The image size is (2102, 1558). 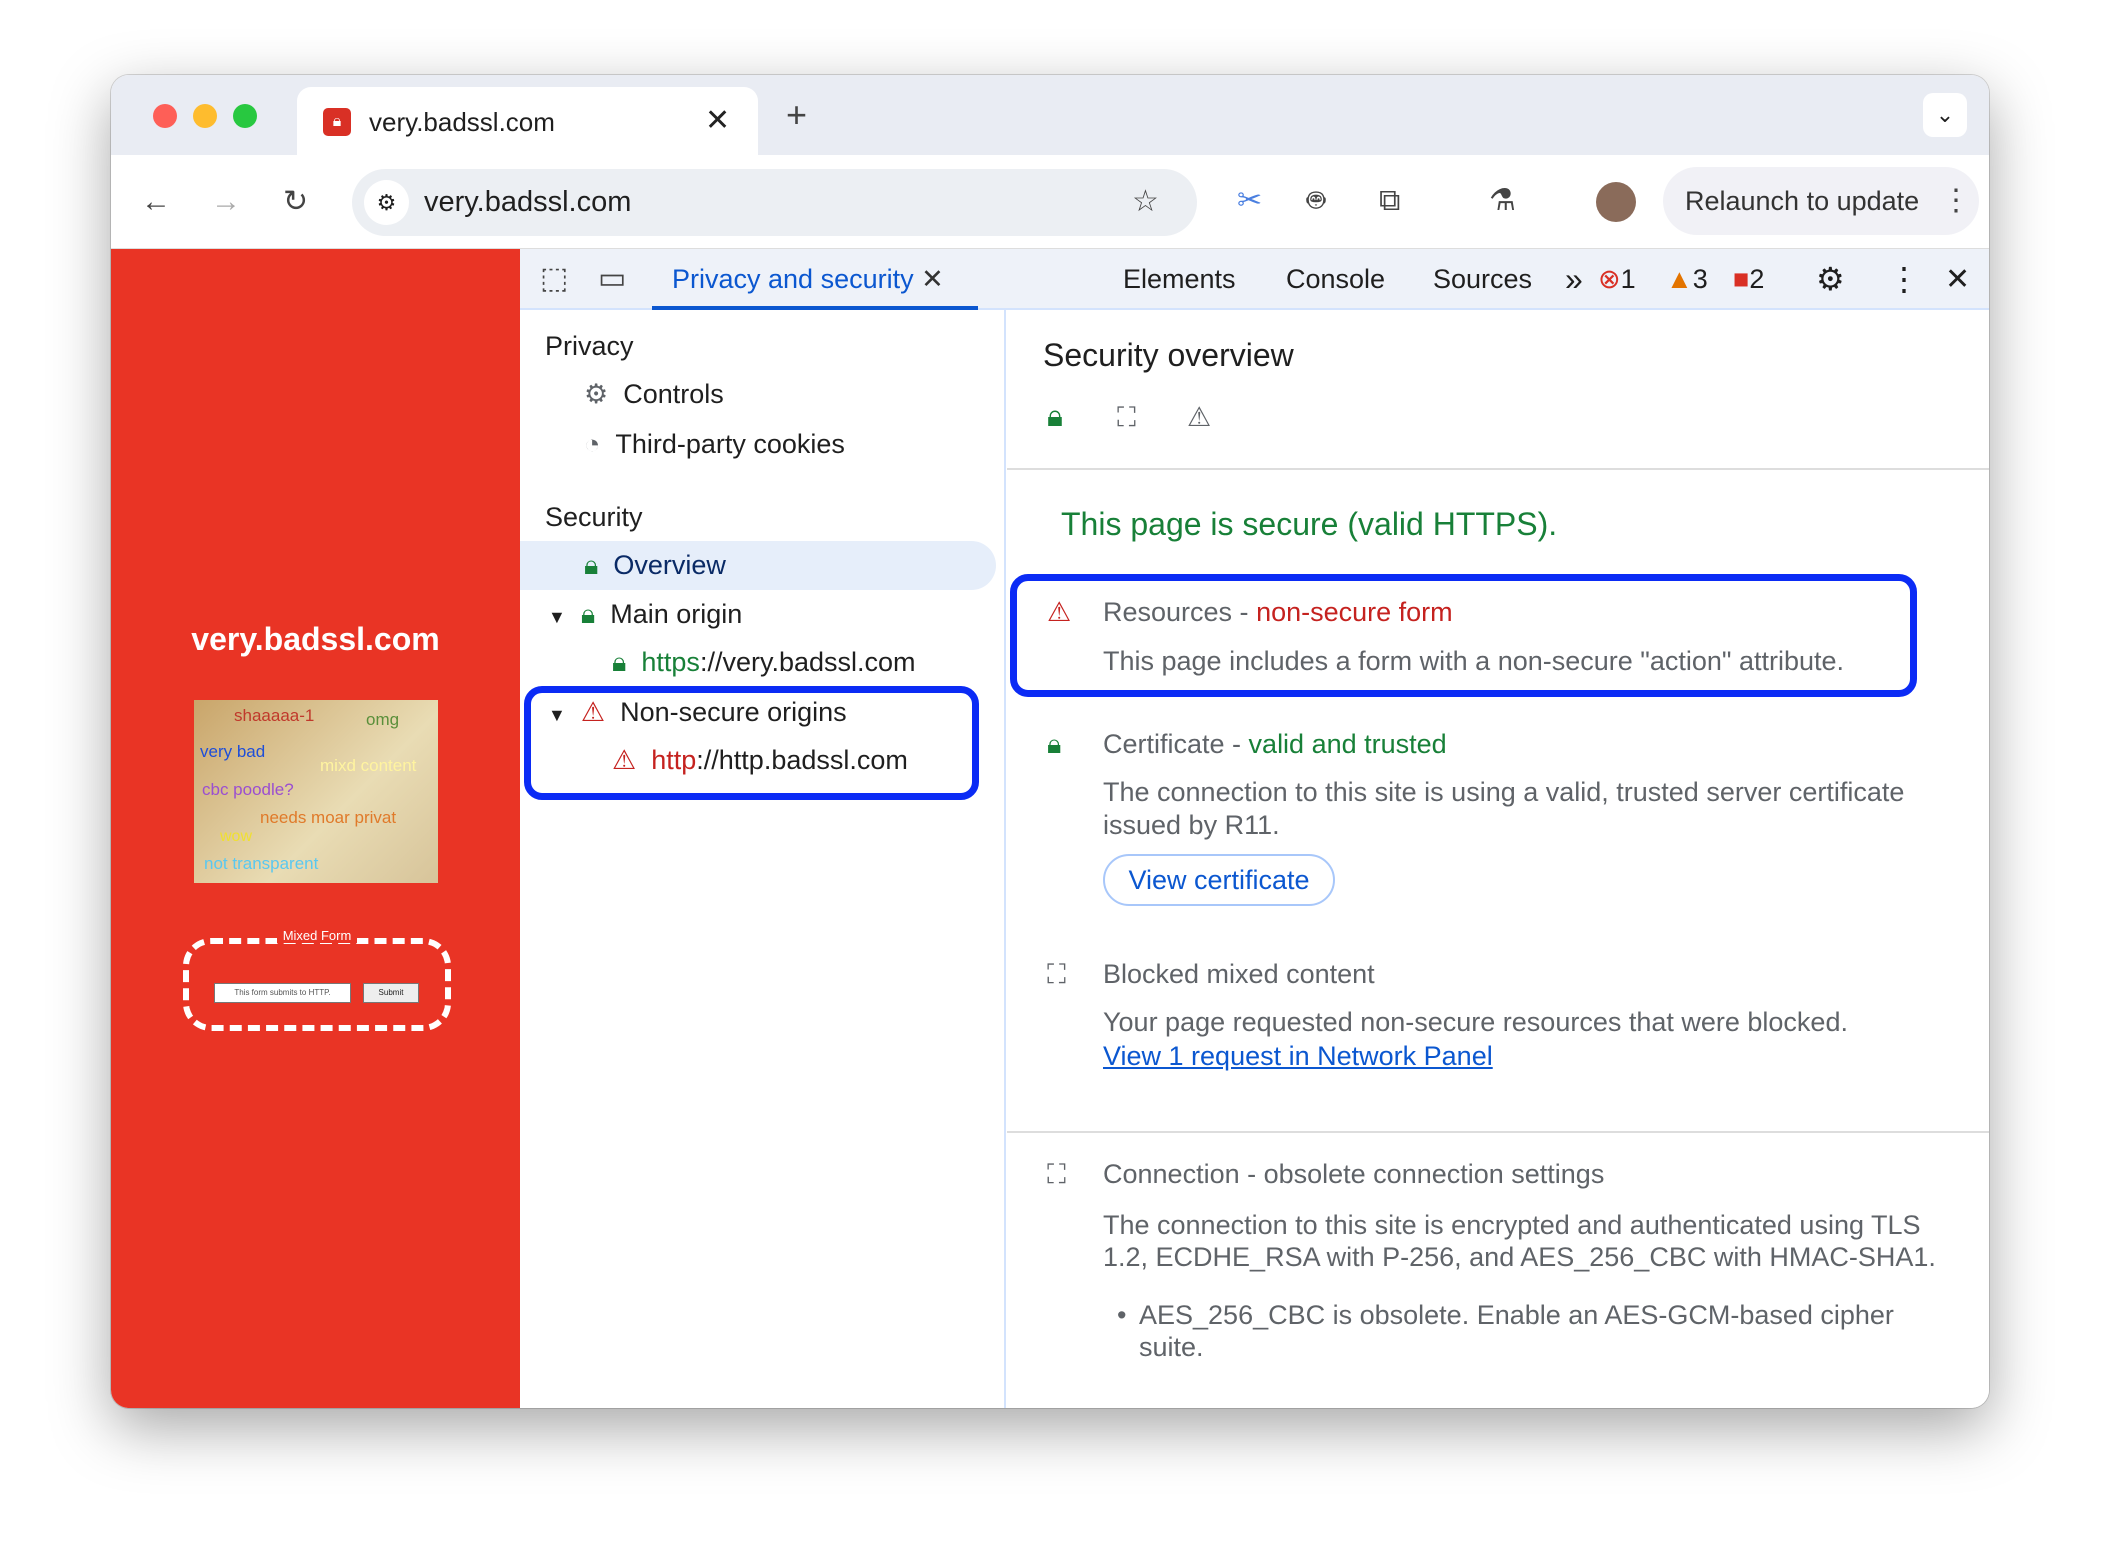 What do you see at coordinates (796, 115) in the screenshot?
I see `new-tab-icon: +` at bounding box center [796, 115].